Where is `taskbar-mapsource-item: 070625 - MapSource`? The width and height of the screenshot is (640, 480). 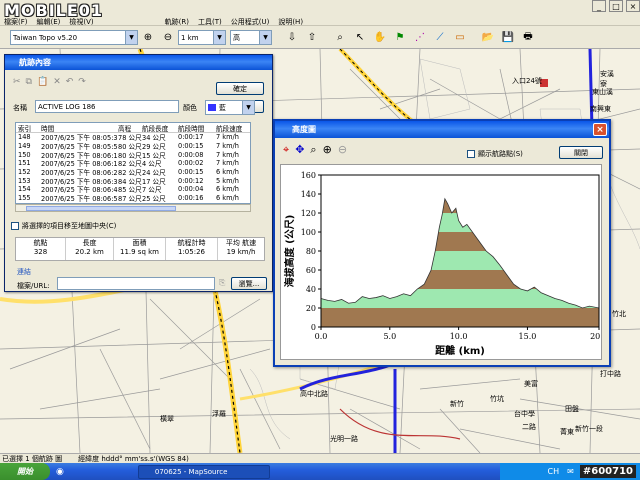
taskbar-mapsource-item: 070625 - MapSource is located at coordinates (203, 471).